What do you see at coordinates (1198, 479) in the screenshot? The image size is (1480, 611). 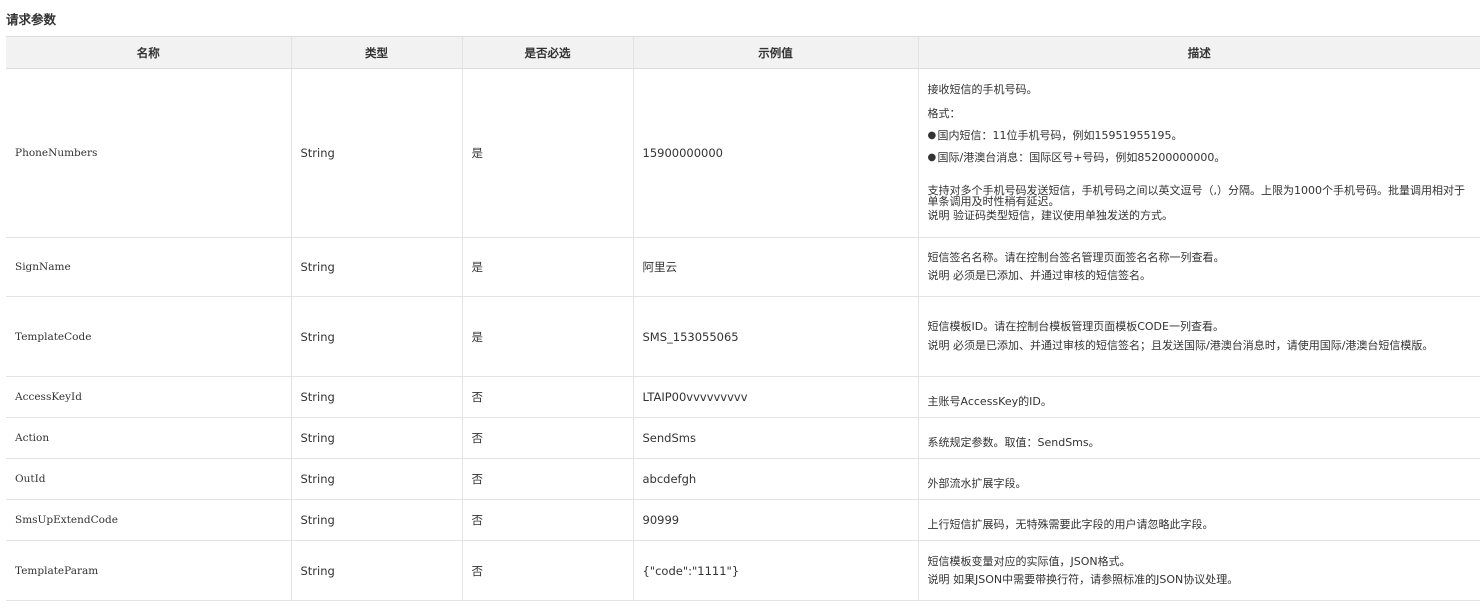 I see `param-description: 外部流水扩展字段。` at bounding box center [1198, 479].